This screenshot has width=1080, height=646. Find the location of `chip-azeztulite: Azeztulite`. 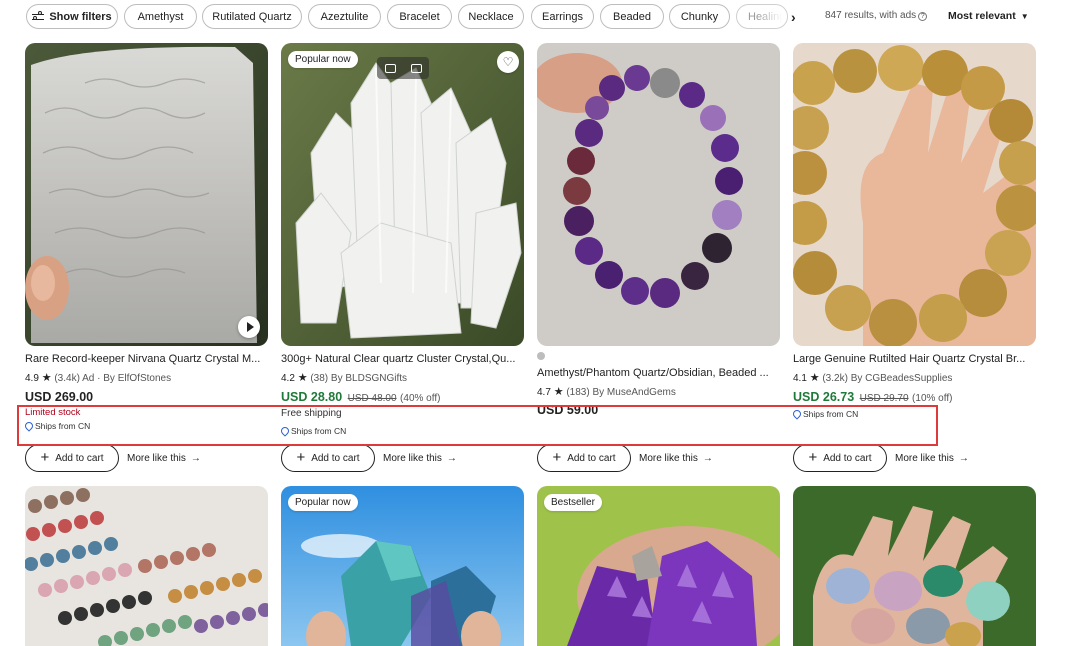

chip-azeztulite: Azeztulite is located at coordinates (344, 16).